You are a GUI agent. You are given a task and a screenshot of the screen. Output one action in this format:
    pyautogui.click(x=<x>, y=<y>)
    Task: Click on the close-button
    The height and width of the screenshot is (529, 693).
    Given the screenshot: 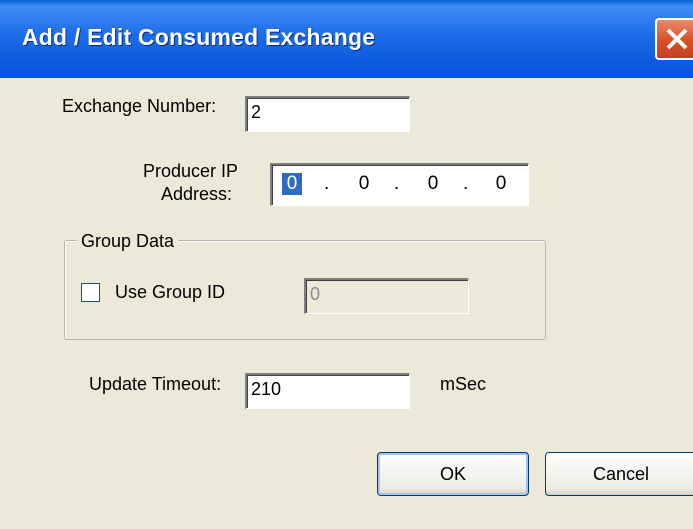 What is the action you would take?
    pyautogui.click(x=674, y=39)
    